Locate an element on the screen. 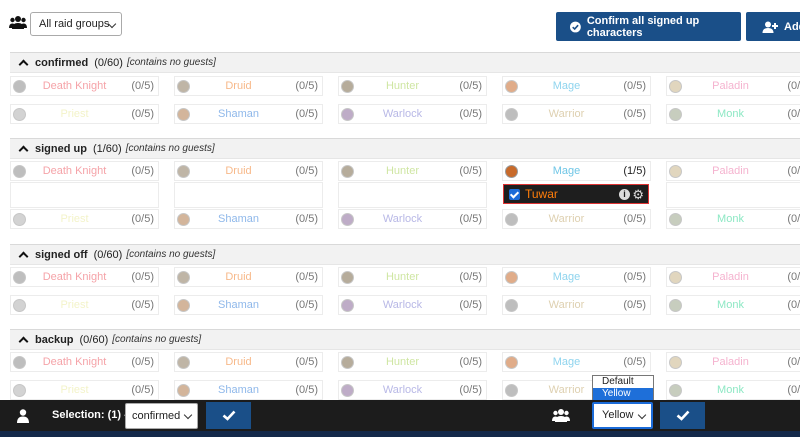 This screenshot has height=437, width=800. class-name: Mage is located at coordinates (566, 171).